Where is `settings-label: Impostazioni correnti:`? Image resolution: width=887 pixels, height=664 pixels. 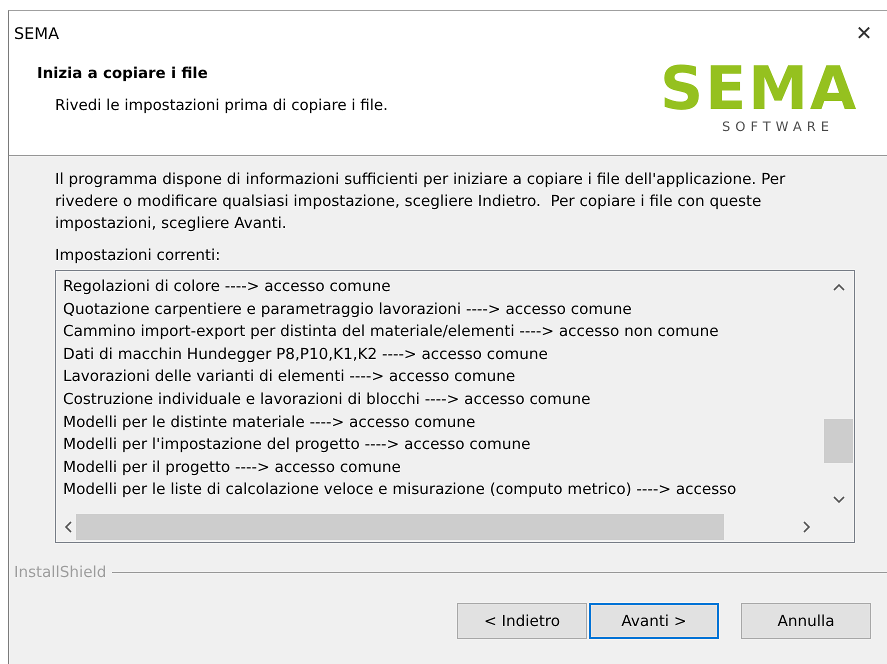 settings-label: Impostazioni correnti: is located at coordinates (138, 255).